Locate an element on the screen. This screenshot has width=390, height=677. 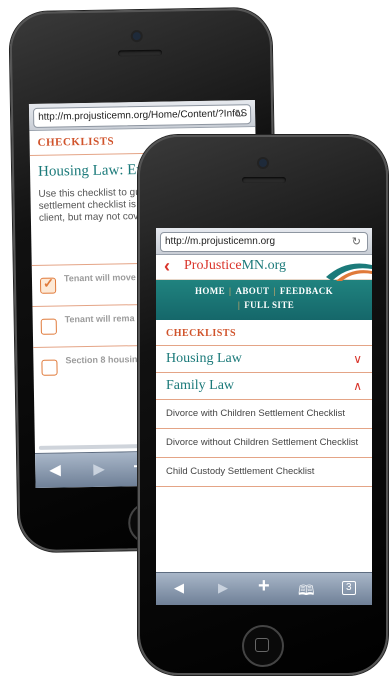
nav-feedback: FEEDBACK is located at coordinates (306, 291).